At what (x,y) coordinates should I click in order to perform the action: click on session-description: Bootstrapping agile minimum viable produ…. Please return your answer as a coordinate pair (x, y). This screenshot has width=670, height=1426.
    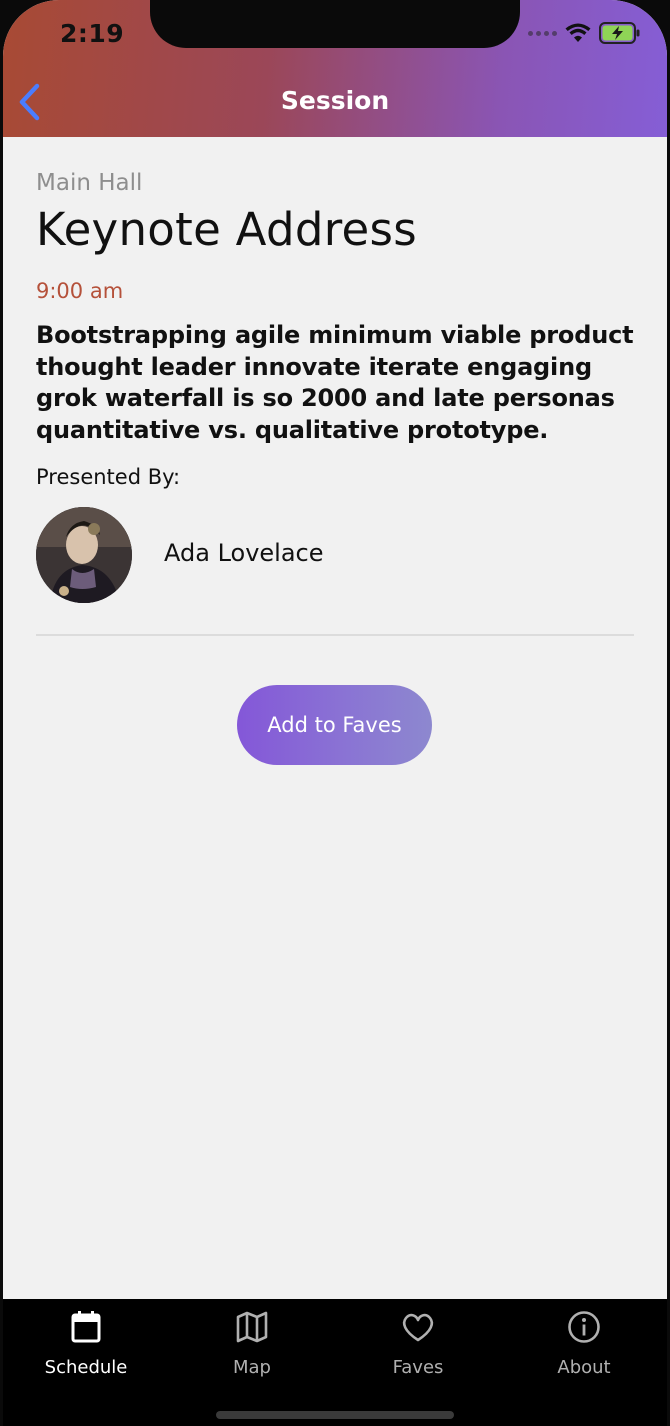
    Looking at the image, I should click on (335, 382).